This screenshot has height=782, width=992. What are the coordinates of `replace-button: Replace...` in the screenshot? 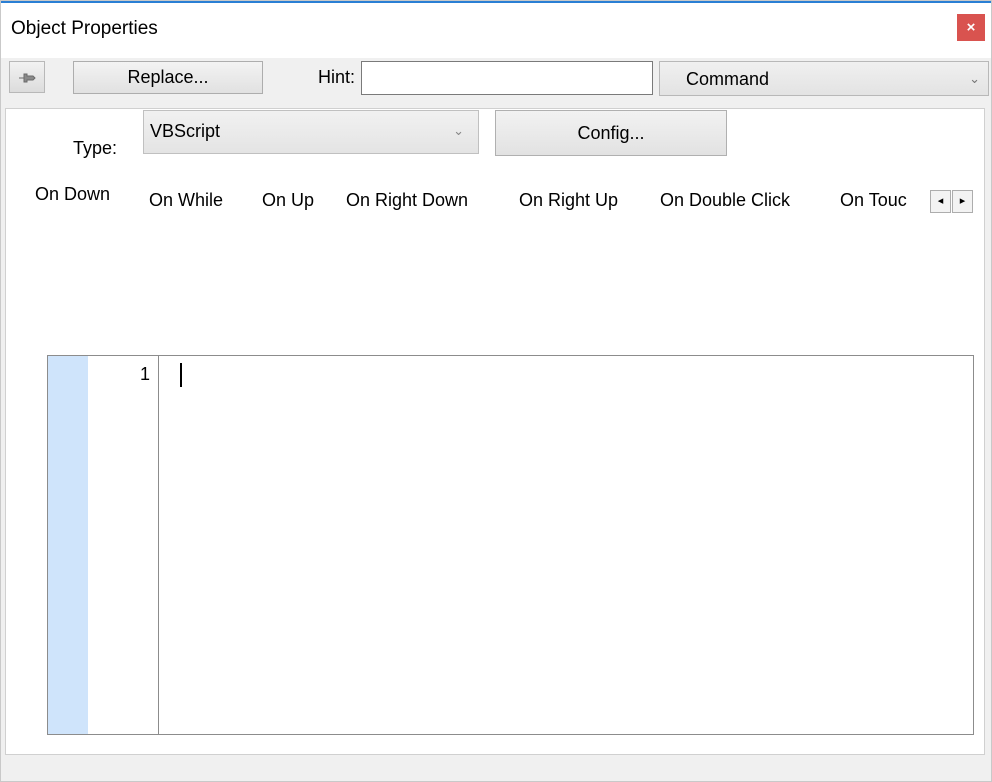 It's located at (168, 77).